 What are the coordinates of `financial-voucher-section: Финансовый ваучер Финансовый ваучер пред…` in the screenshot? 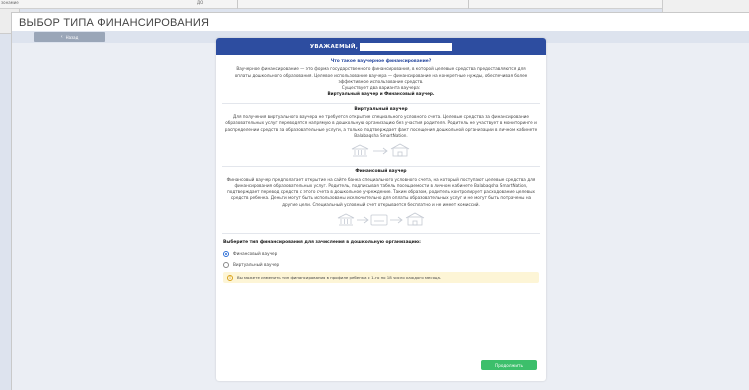 It's located at (381, 198).